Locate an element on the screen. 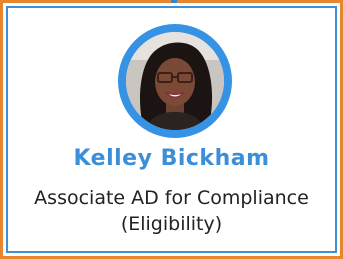  profile-title-line-2: (Eligibility) is located at coordinates (171, 224).